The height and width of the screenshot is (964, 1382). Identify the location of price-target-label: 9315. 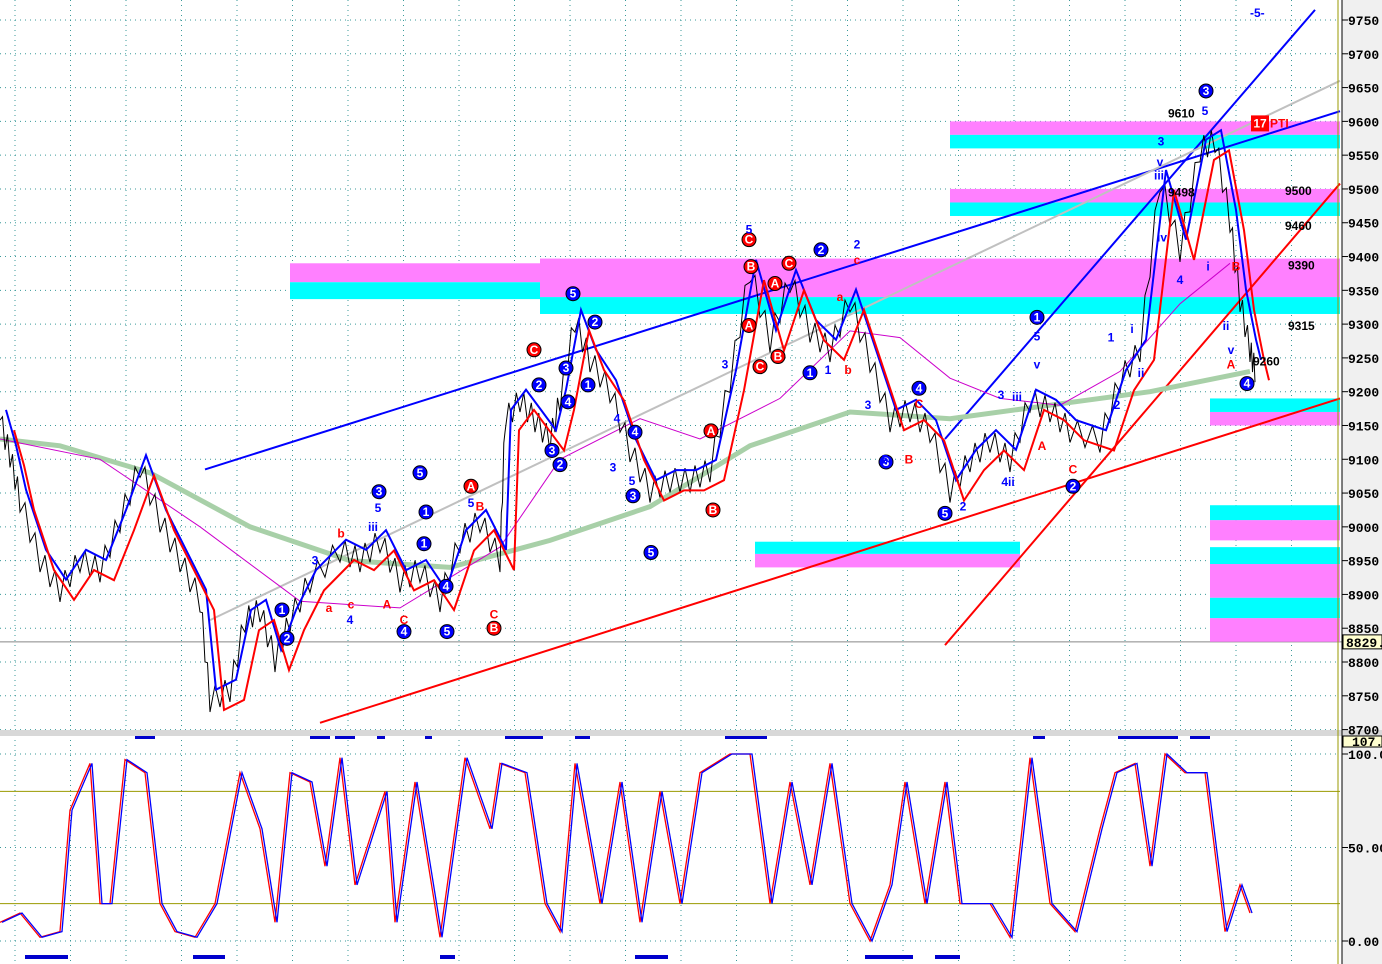
(1301, 326).